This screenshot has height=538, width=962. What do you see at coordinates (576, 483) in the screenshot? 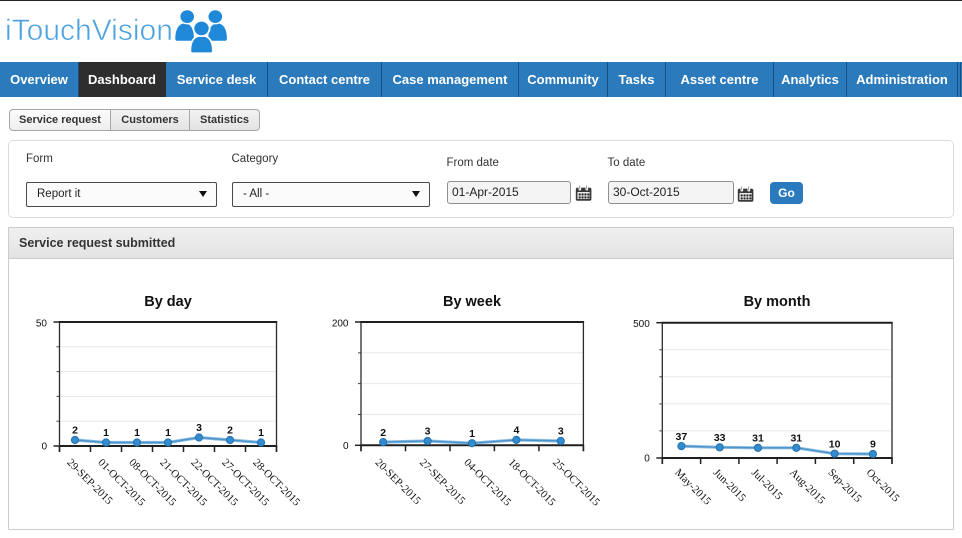
I see `svg-text: 25-OCT-2015` at bounding box center [576, 483].